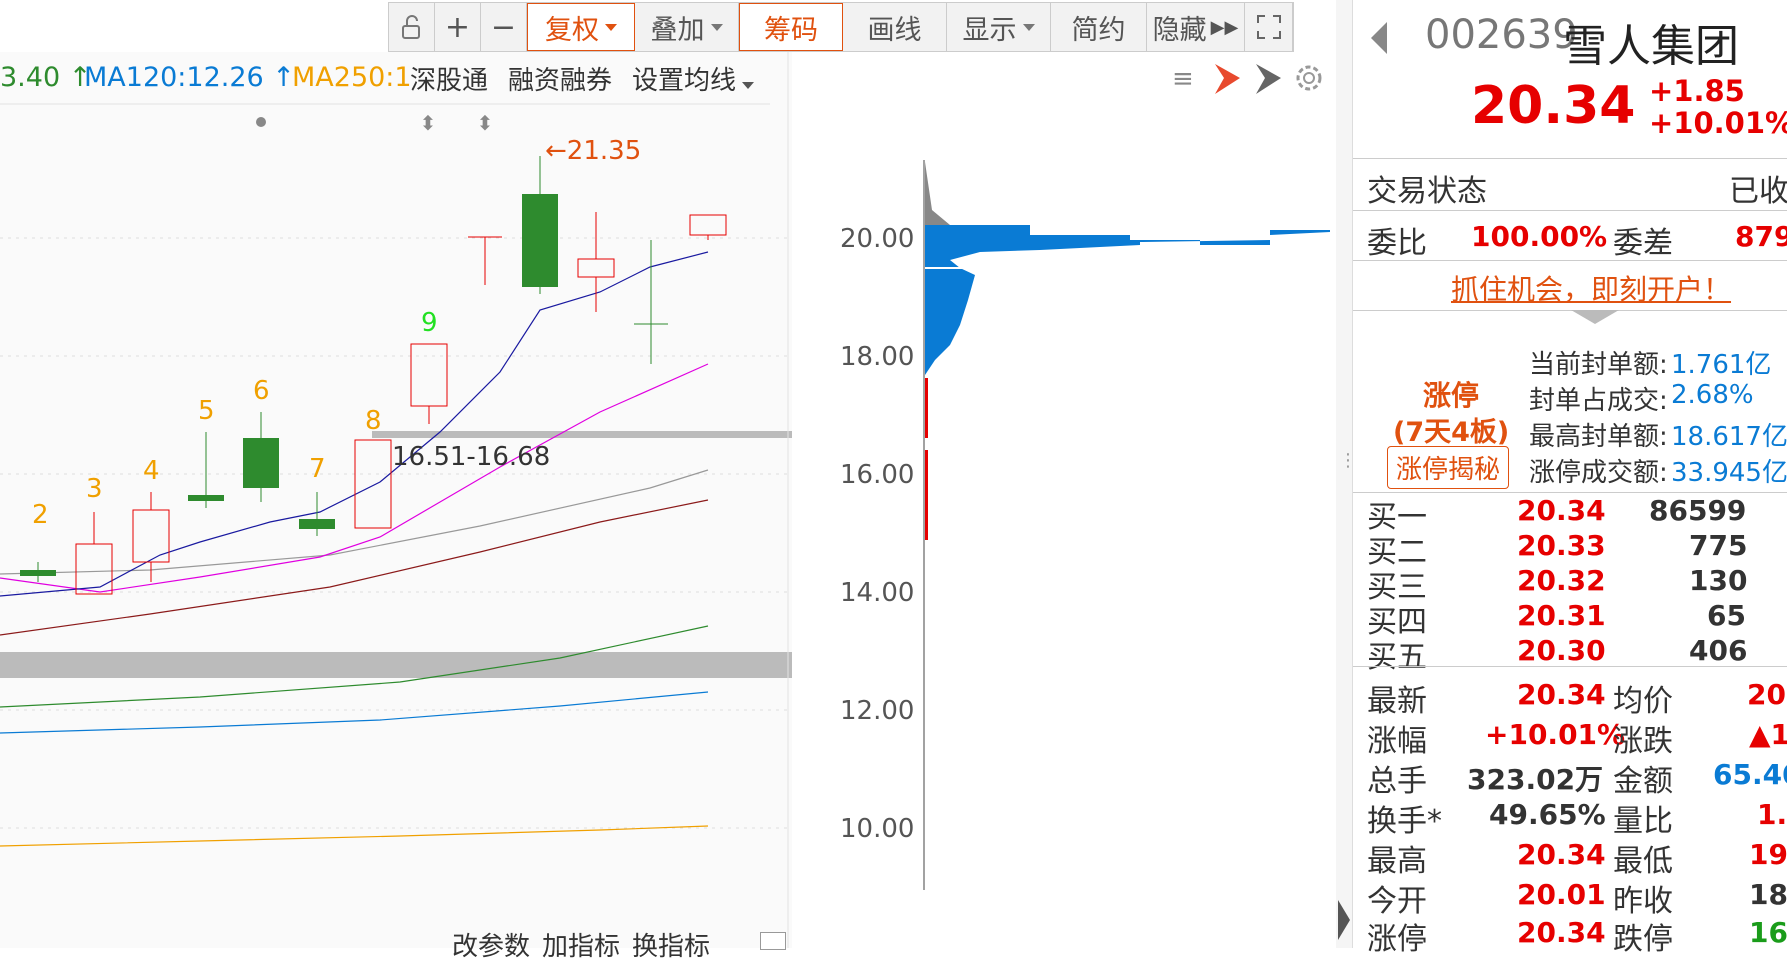  I want to click on bid-volume: 65, so click(1726, 615).